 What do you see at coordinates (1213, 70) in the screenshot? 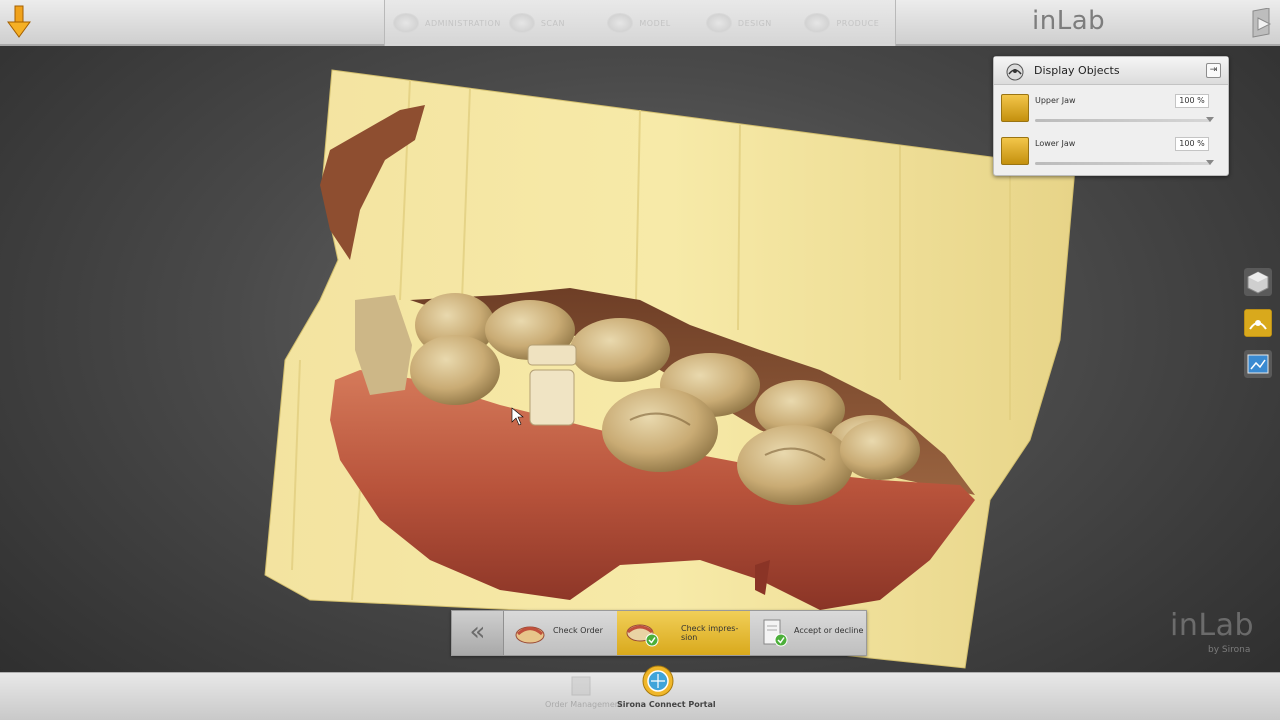
I see `panel-pin-button: ⇥` at bounding box center [1213, 70].